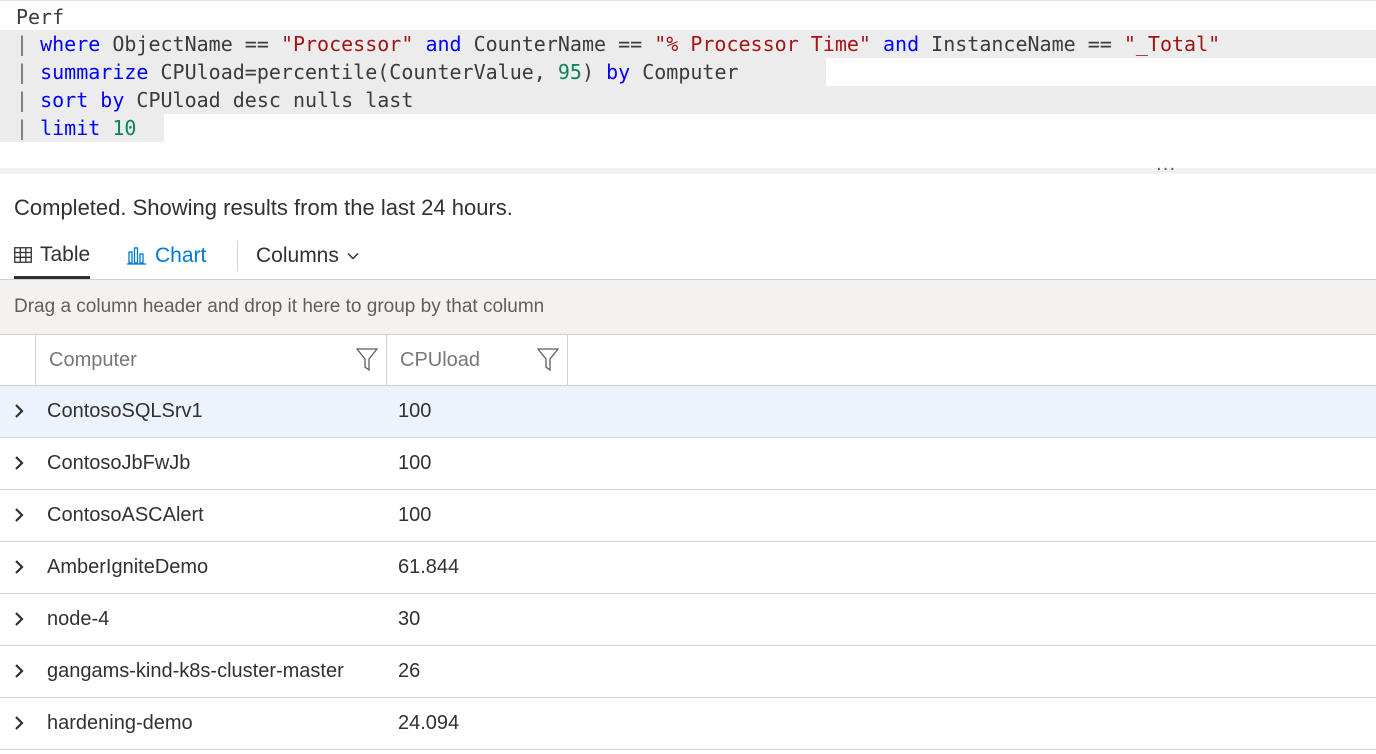 The width and height of the screenshot is (1376, 754). What do you see at coordinates (594, 72) in the screenshot?
I see `query-token: )` at bounding box center [594, 72].